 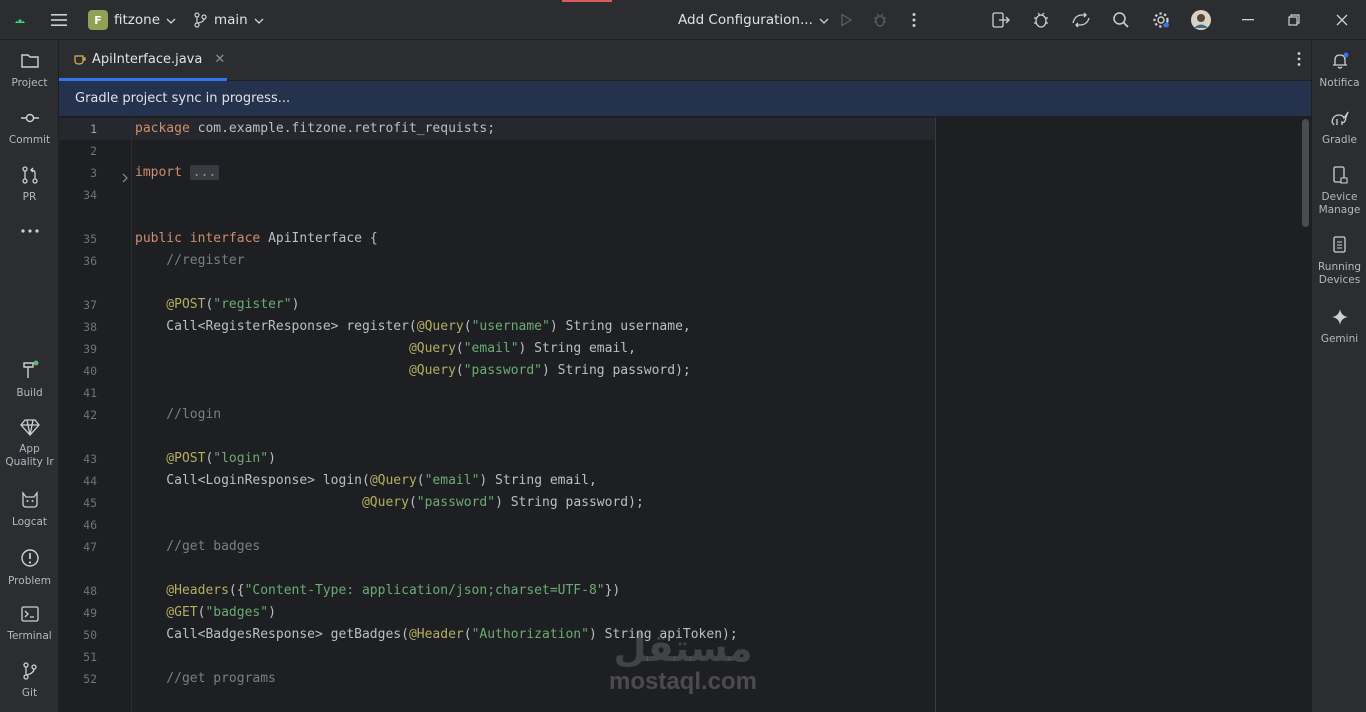 What do you see at coordinates (1299, 61) in the screenshot?
I see `tab-options-icon` at bounding box center [1299, 61].